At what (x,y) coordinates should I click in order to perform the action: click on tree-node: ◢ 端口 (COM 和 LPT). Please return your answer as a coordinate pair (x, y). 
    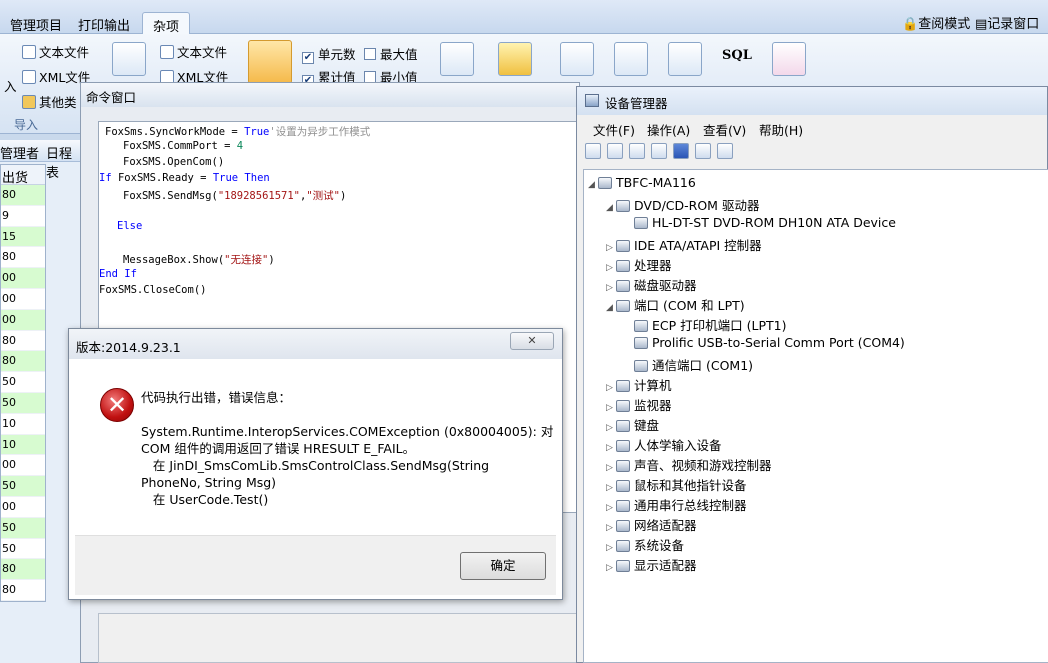
    Looking at the image, I should click on (675, 304).